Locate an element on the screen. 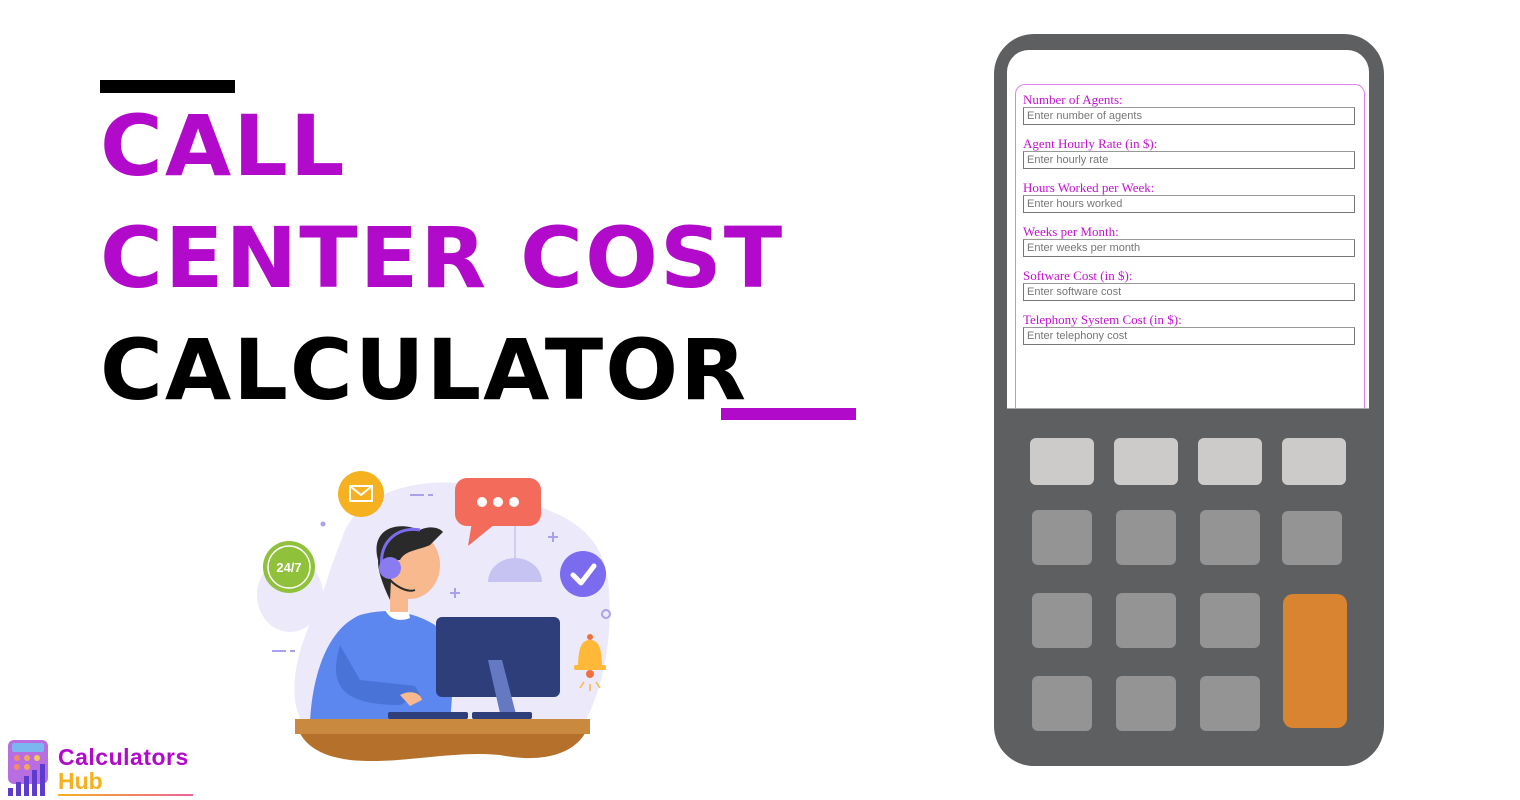  field-agent-hourly-rate: Agent Hourly Rate (in $): is located at coordinates (1189, 153).